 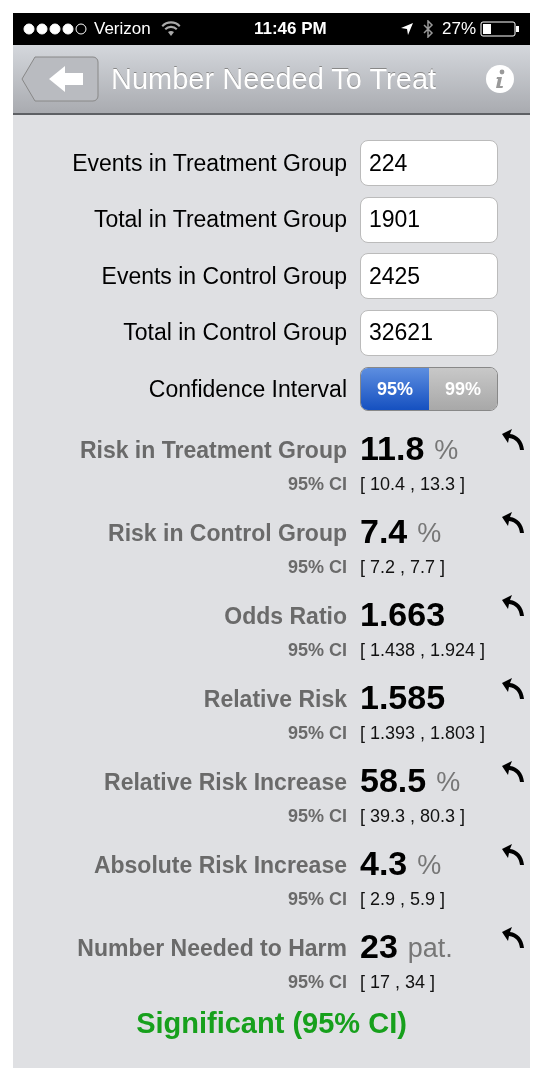 I want to click on number-field: 1901, so click(x=429, y=219).